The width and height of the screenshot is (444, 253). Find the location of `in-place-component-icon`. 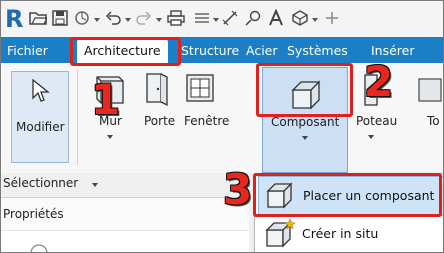

in-place-component-icon is located at coordinates (280, 233).